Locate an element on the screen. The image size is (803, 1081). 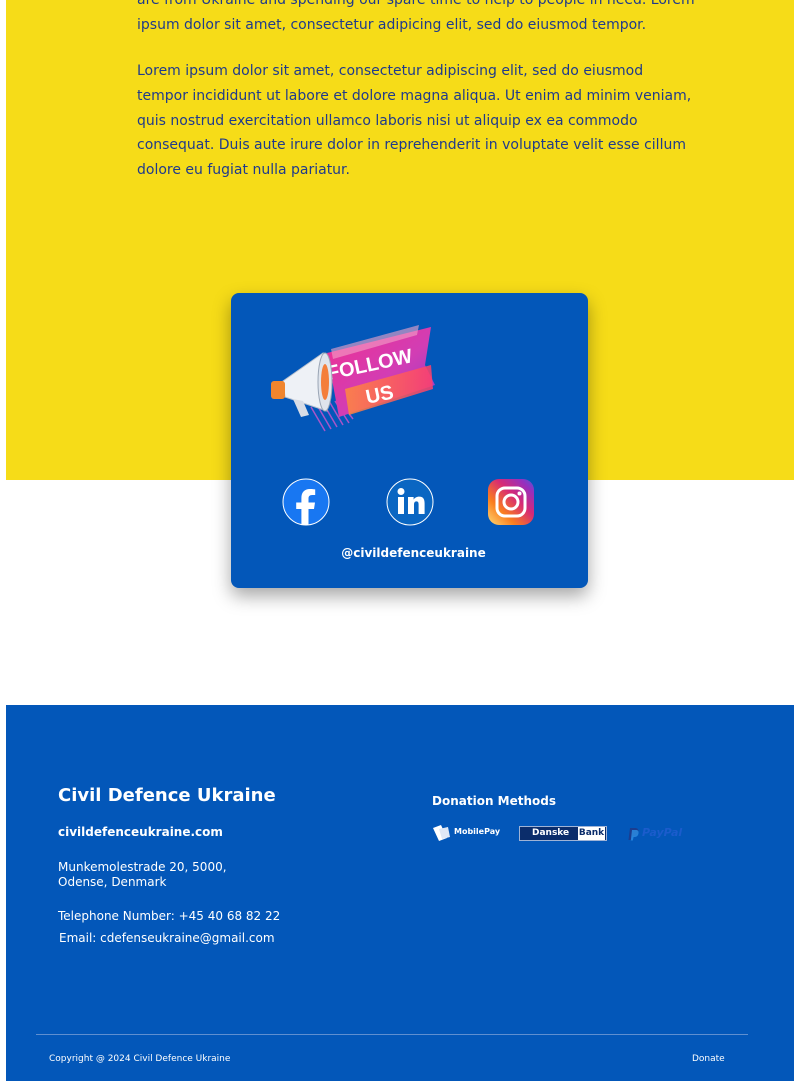
danske-bank-logo: Danske Bank is located at coordinates (563, 833).